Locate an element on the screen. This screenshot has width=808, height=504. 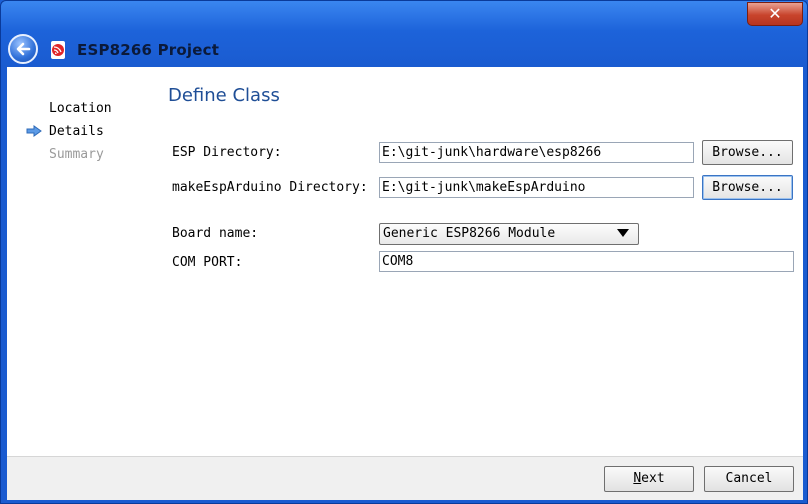
back-arrow-icon is located at coordinates (23, 49).